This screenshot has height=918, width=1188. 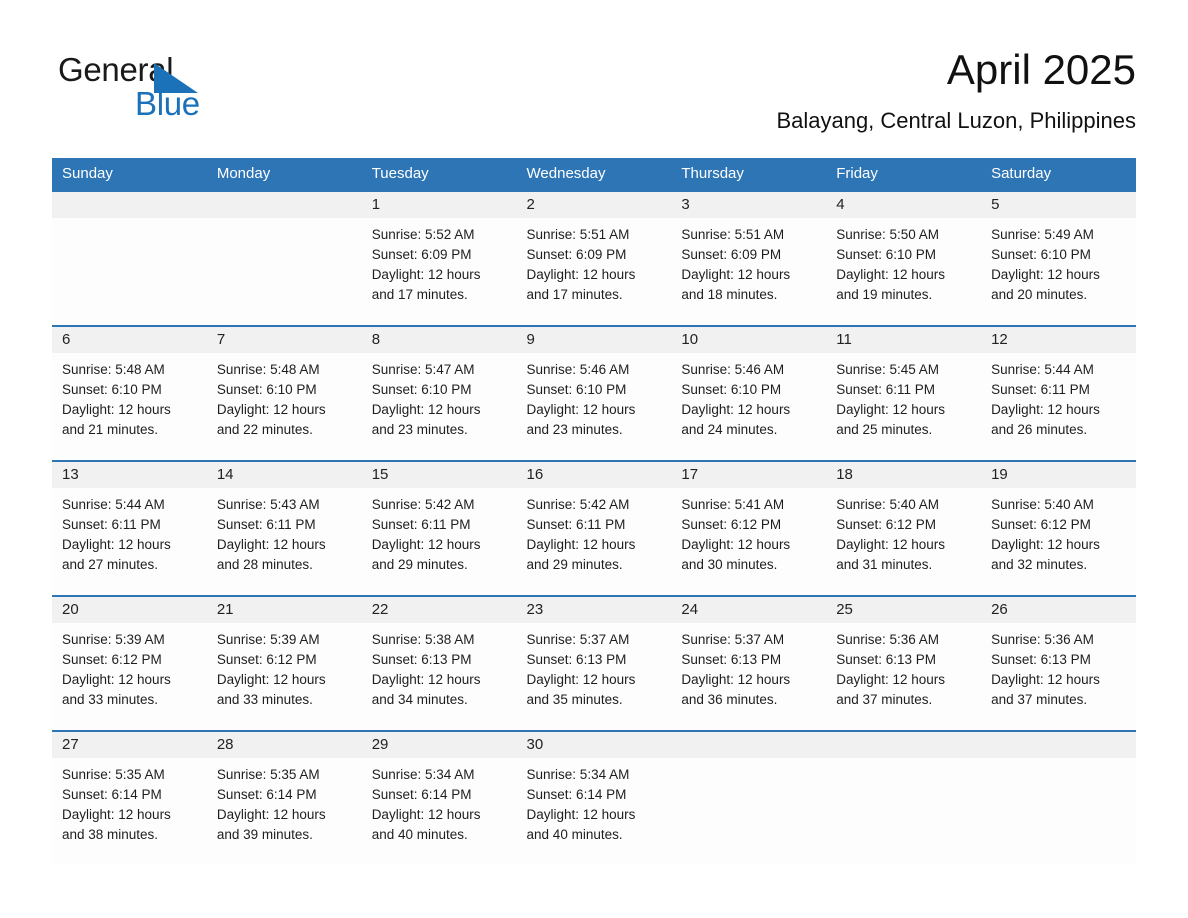 What do you see at coordinates (904, 174) in the screenshot?
I see `weekday-header-friday: Friday` at bounding box center [904, 174].